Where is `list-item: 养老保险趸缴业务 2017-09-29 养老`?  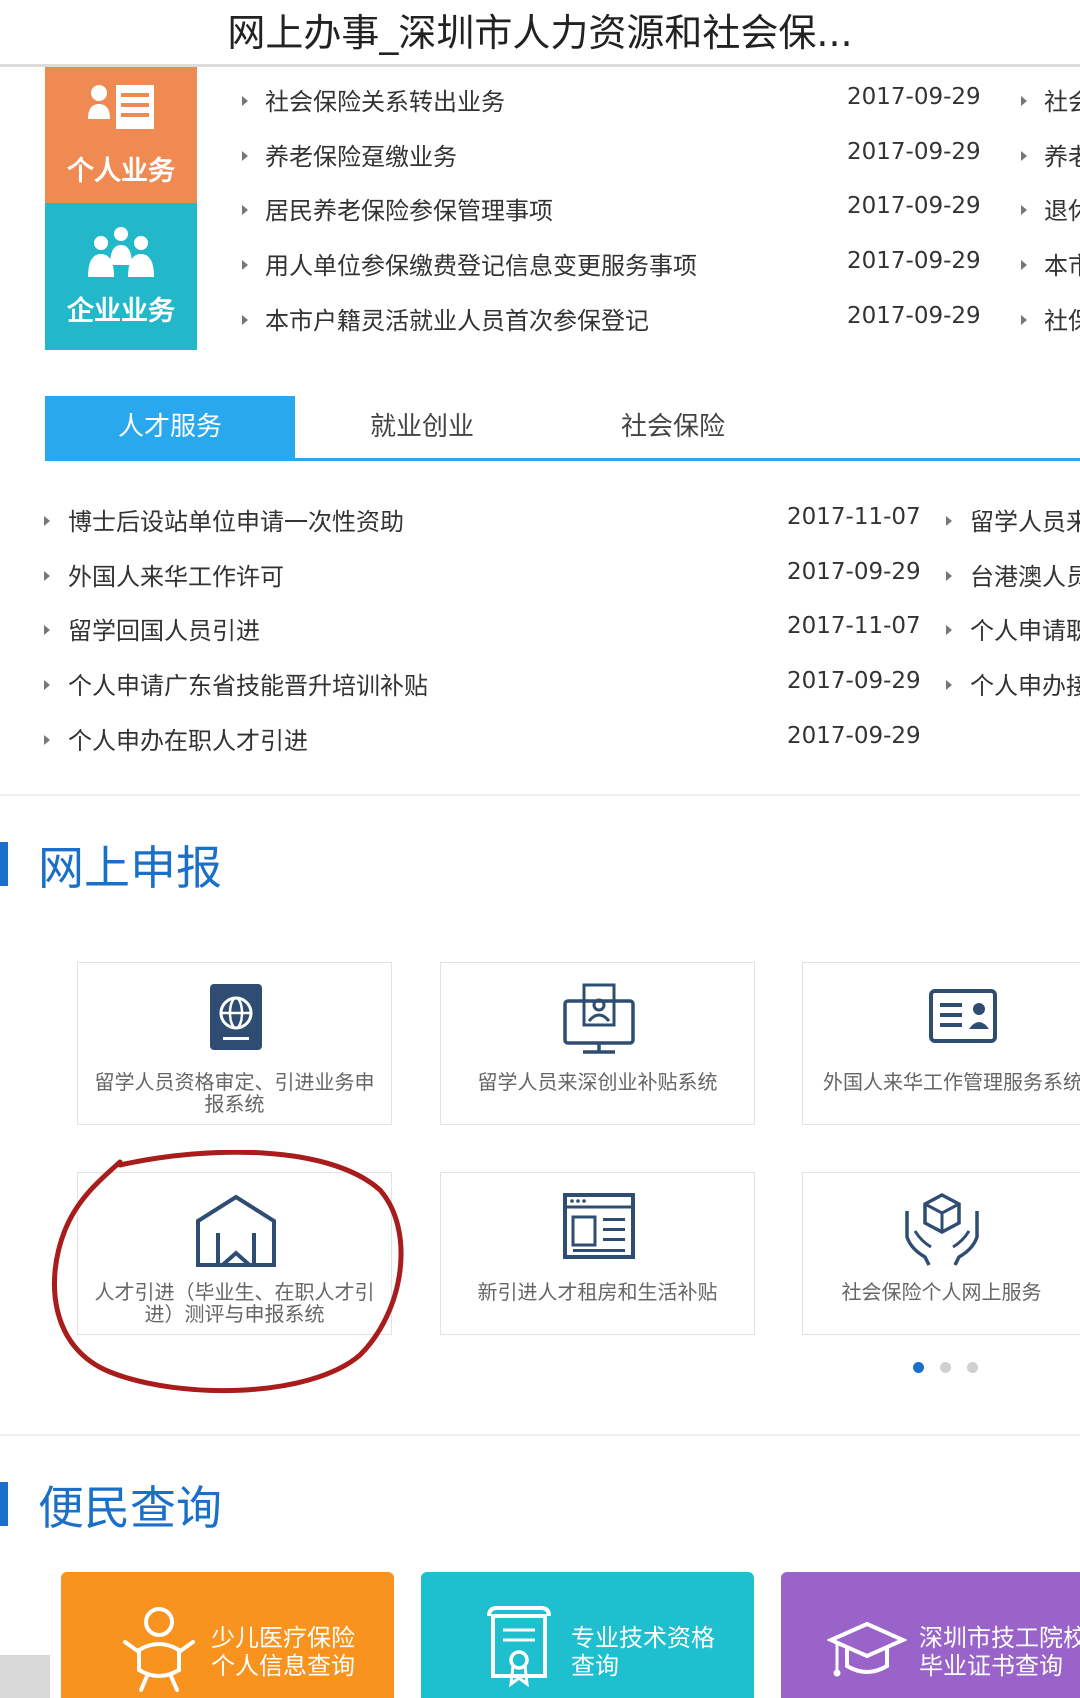
list-item: 养老保险趸缴业务 2017-09-29 养老 is located at coordinates (540, 152).